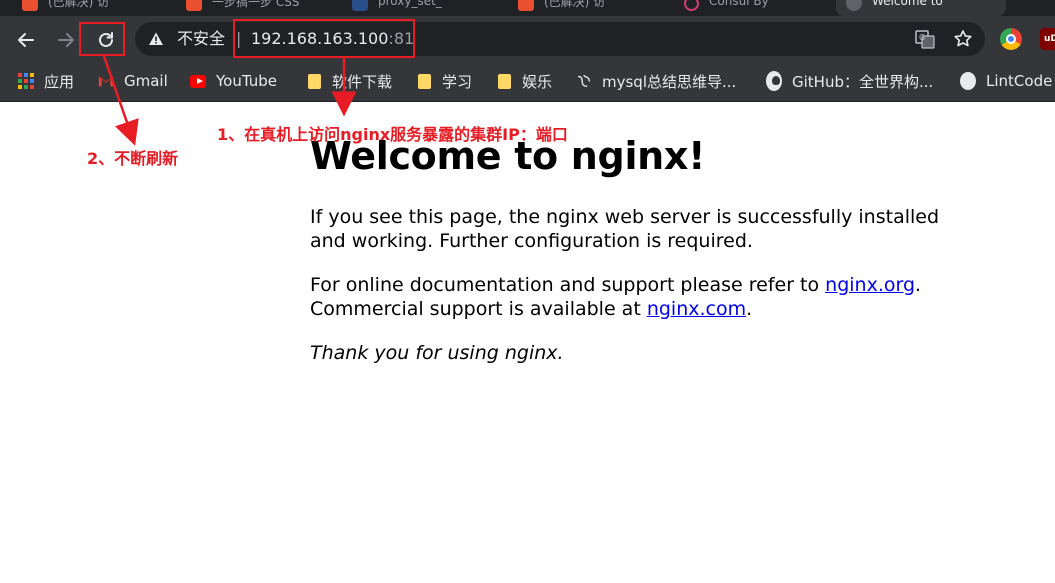 The width and height of the screenshot is (1055, 583). What do you see at coordinates (156, 39) in the screenshot?
I see `warning-icon` at bounding box center [156, 39].